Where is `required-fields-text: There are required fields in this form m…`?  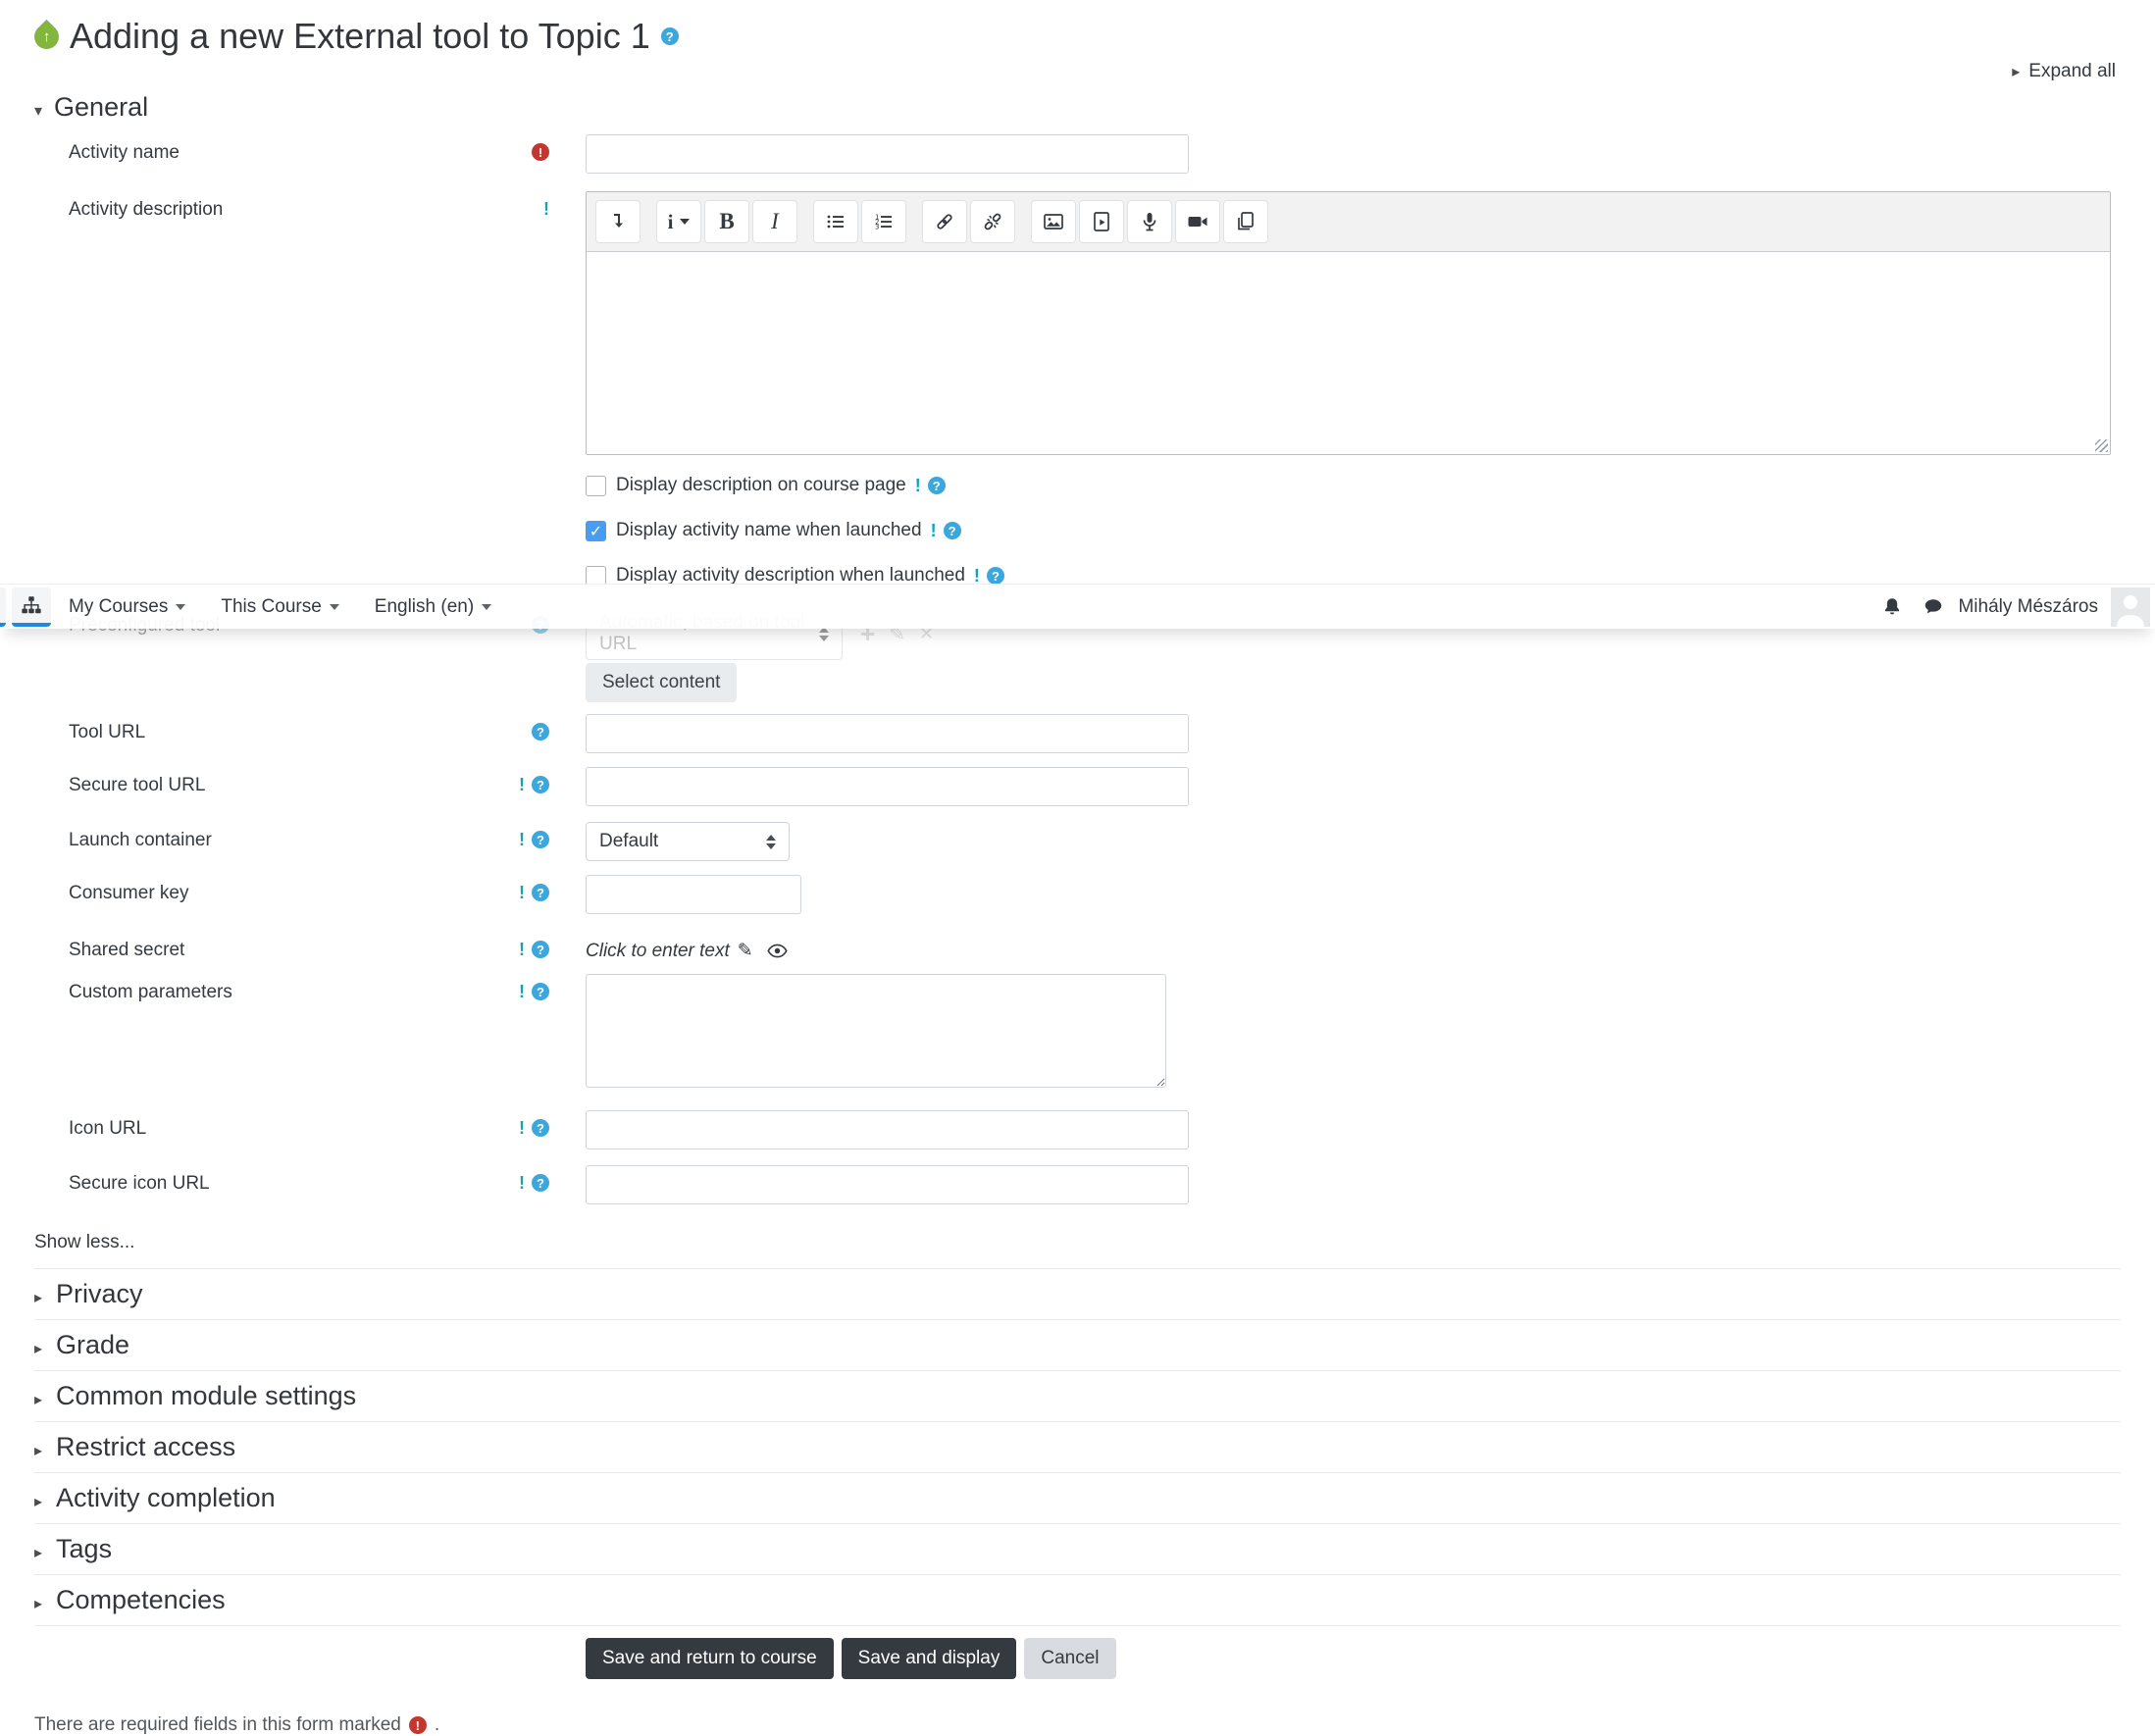
required-fields-text: There are required fields in this form m… is located at coordinates (218, 1725).